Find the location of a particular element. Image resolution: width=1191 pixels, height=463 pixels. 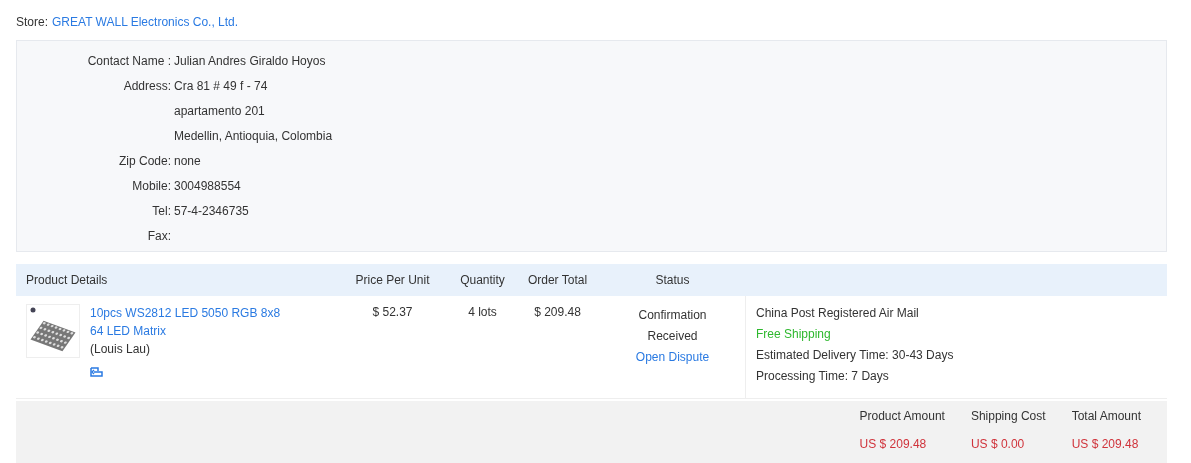

contact-label: Fax: is located at coordinates (158, 236).